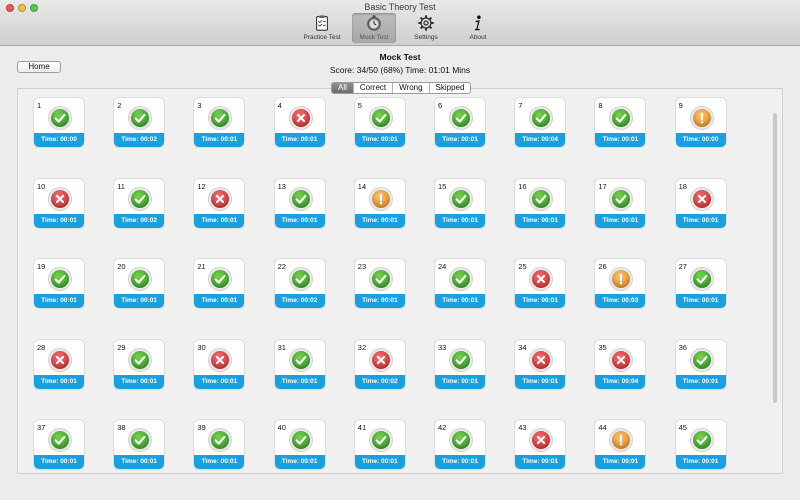 The width and height of the screenshot is (800, 500). What do you see at coordinates (299, 444) in the screenshot?
I see `question-tile: 40 Time: 00:01` at bounding box center [299, 444].